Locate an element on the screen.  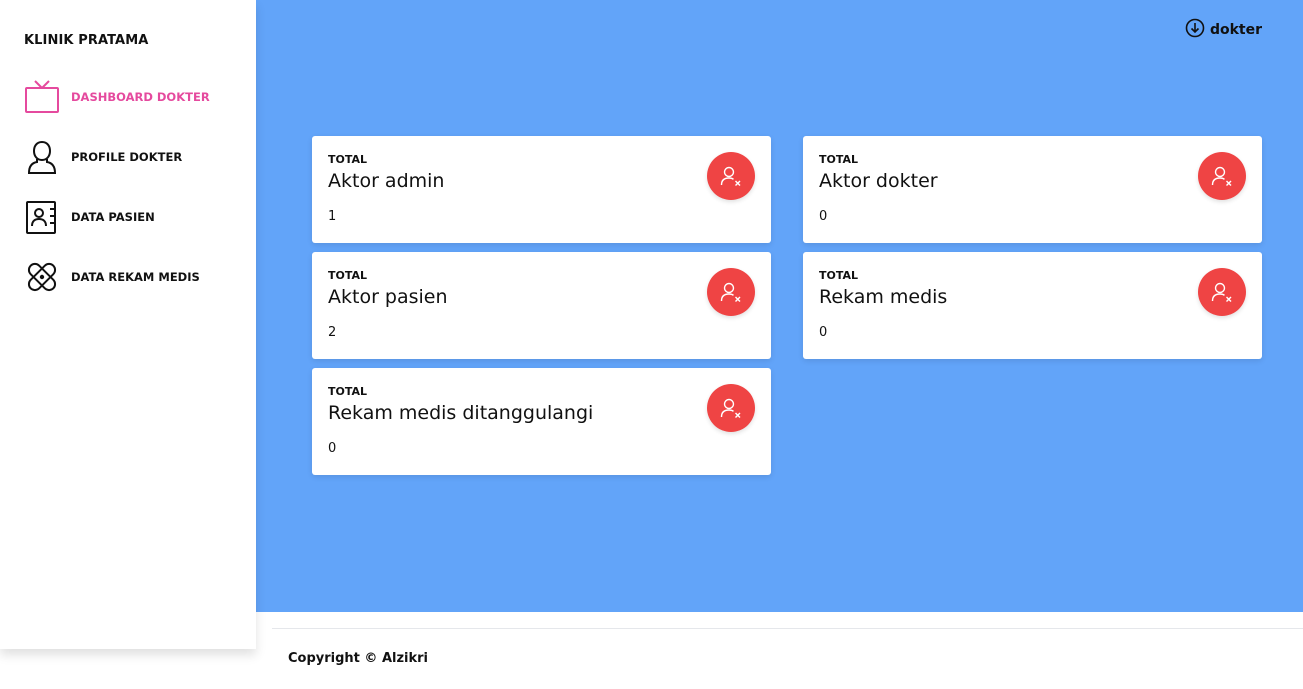
contact-book-icon is located at coordinates (42, 217).